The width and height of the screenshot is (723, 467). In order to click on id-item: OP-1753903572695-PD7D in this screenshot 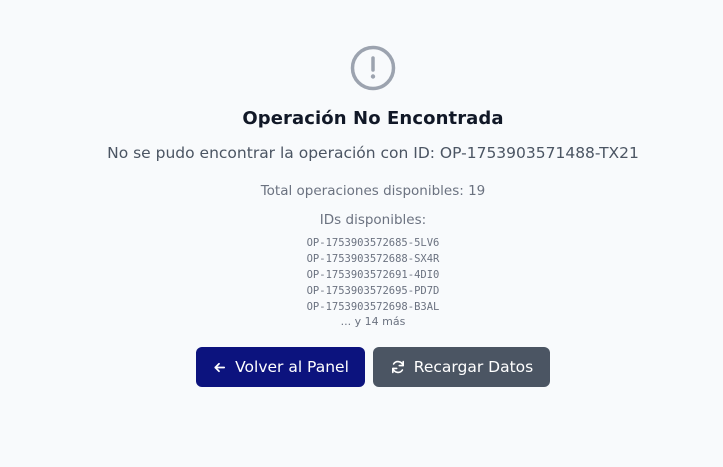, I will do `click(373, 291)`.